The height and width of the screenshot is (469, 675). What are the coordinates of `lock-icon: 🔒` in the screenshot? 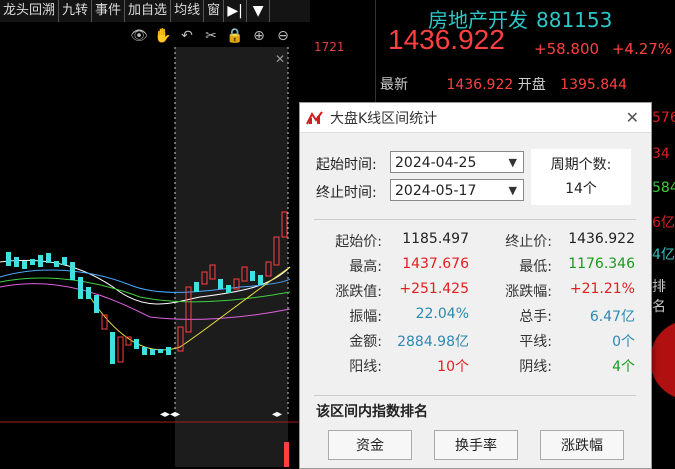 It's located at (235, 36).